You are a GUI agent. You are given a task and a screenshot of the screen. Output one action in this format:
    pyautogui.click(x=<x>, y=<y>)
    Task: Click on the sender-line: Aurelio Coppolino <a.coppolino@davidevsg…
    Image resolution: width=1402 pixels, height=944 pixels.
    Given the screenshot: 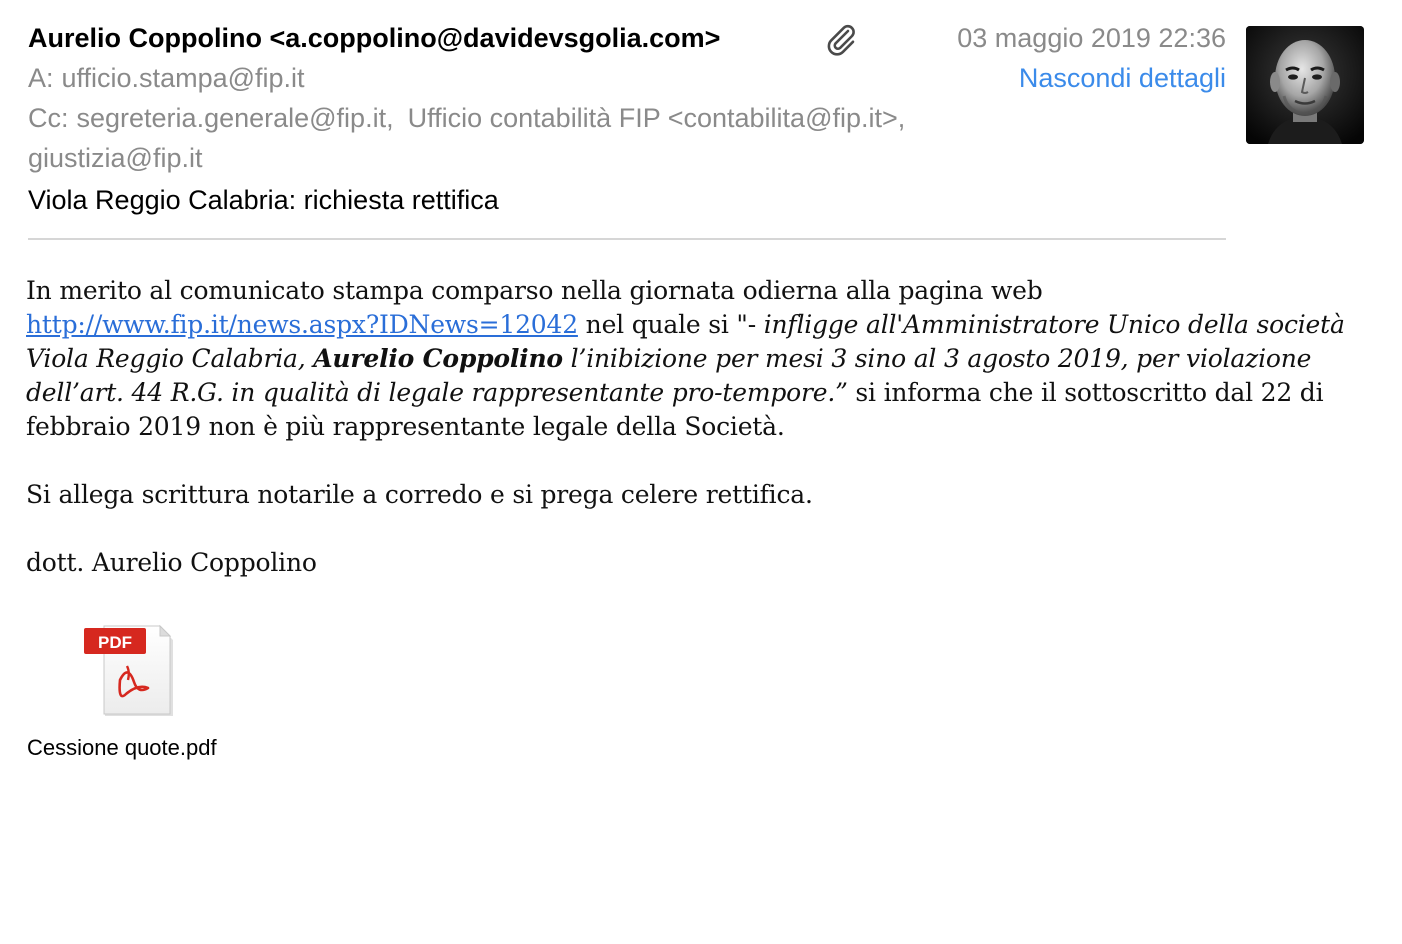 What is the action you would take?
    pyautogui.click(x=374, y=38)
    